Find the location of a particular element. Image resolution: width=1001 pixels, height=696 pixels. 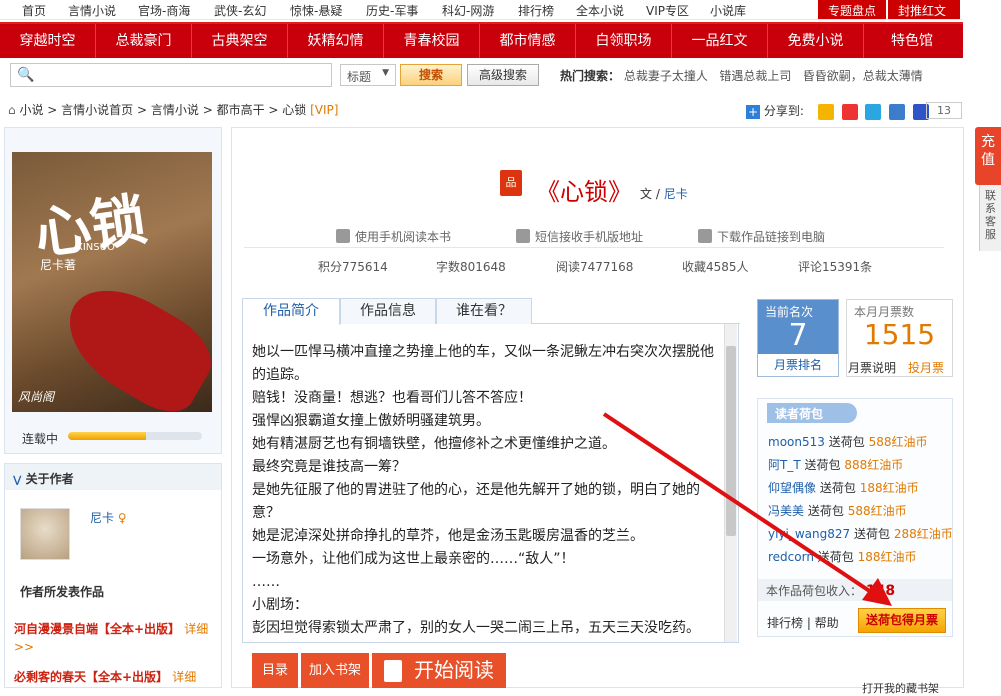

rank-button: 月票排名 is located at coordinates (798, 365).